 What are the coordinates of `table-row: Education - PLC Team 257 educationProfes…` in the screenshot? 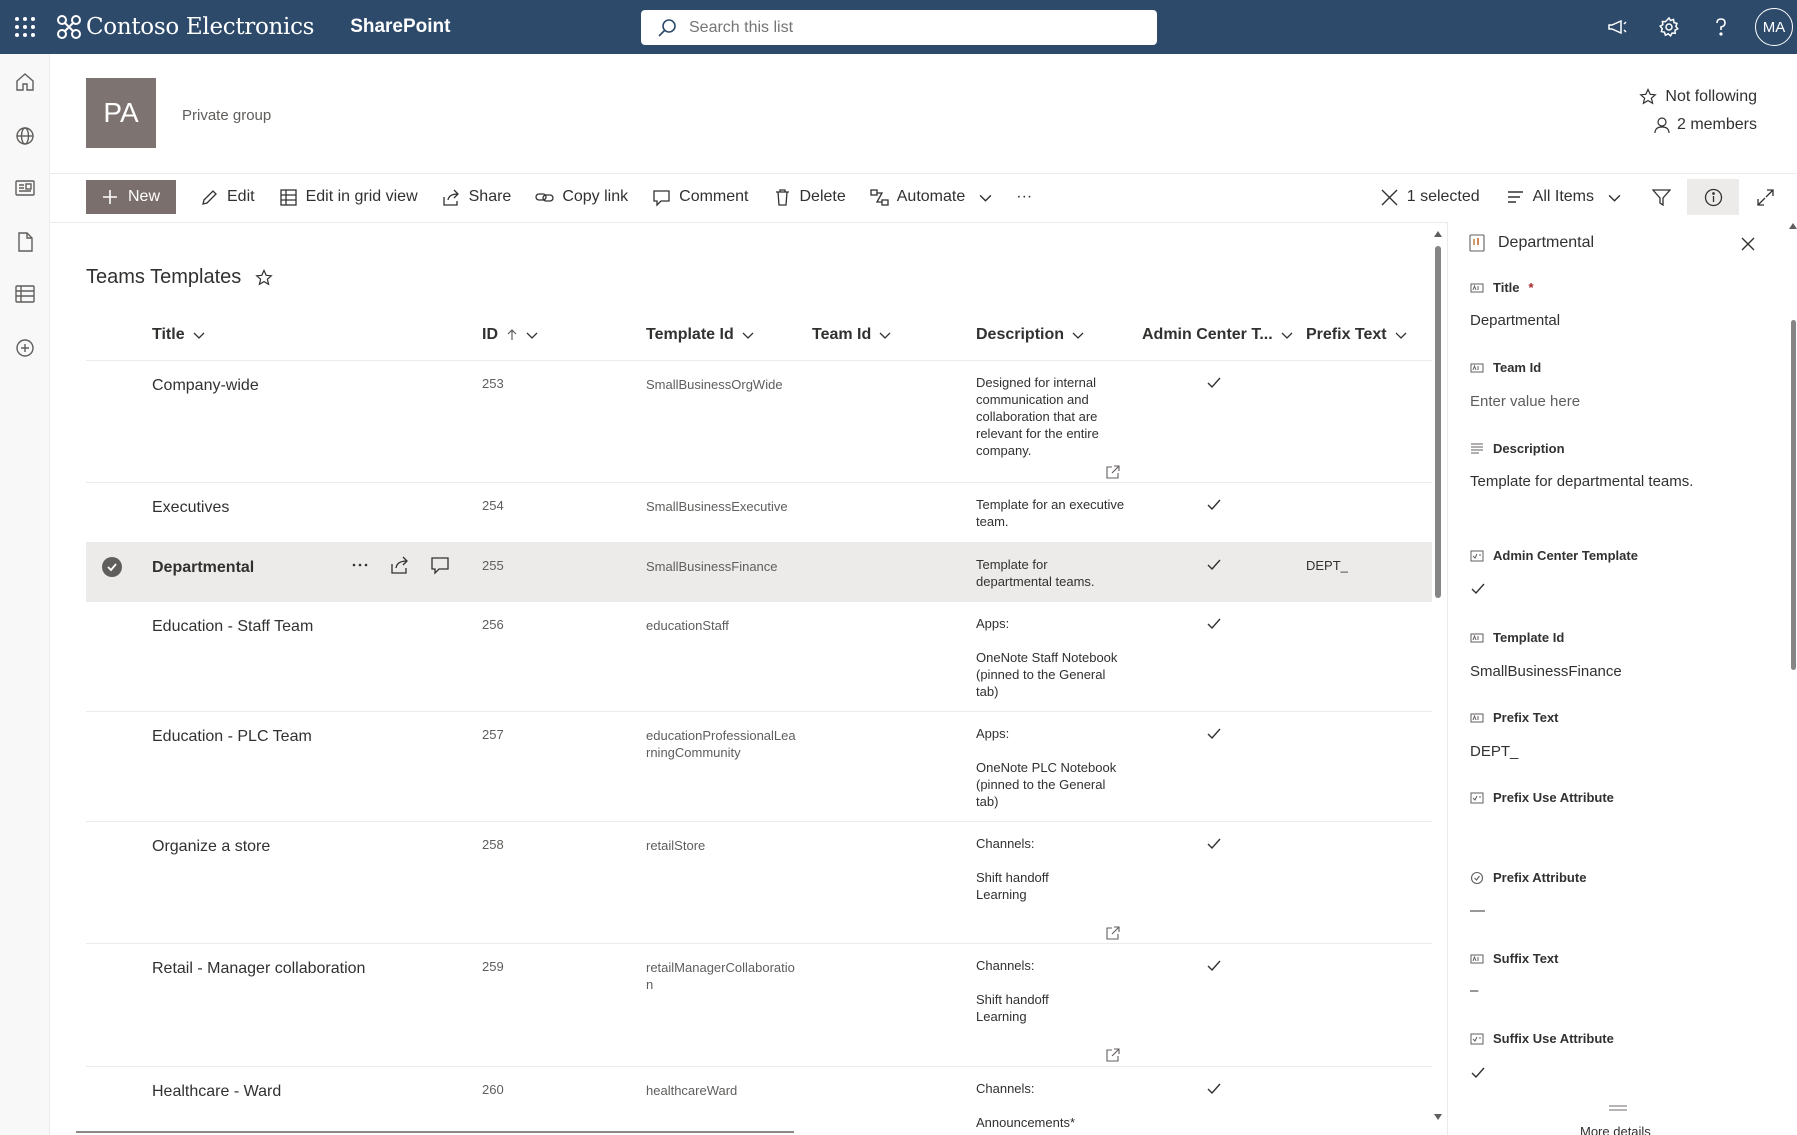 It's located at (759, 767).